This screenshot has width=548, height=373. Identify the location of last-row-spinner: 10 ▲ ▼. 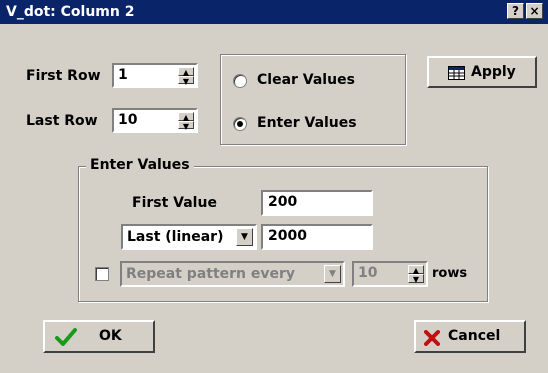
(155, 120).